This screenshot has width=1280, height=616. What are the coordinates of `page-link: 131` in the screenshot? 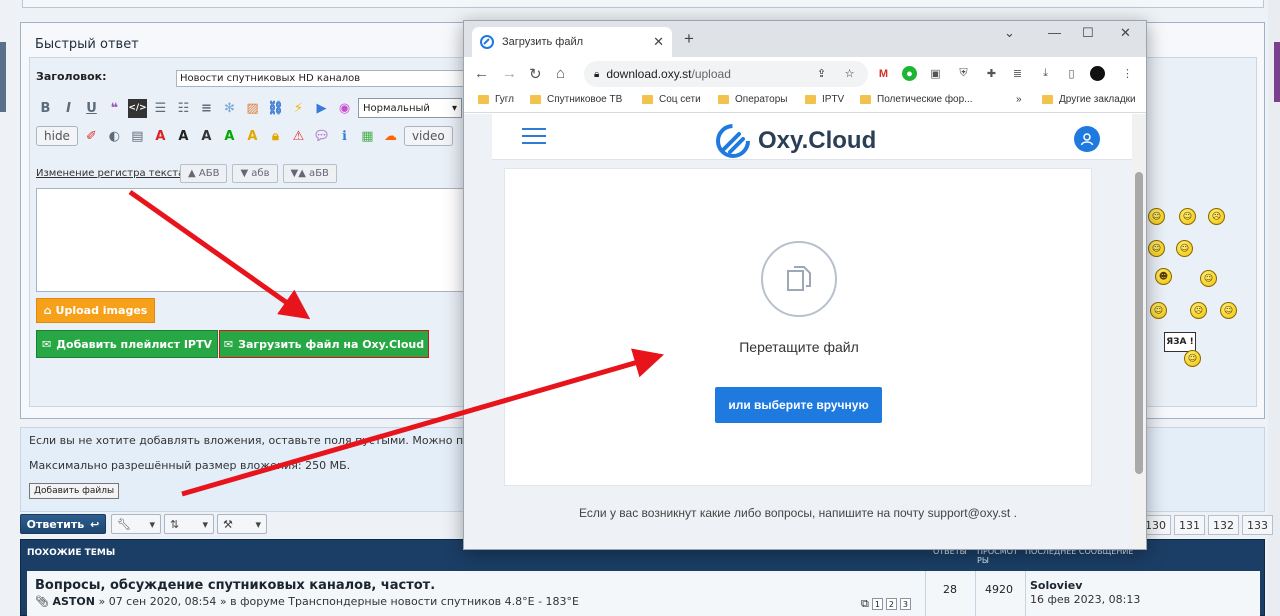 It's located at (1189, 525).